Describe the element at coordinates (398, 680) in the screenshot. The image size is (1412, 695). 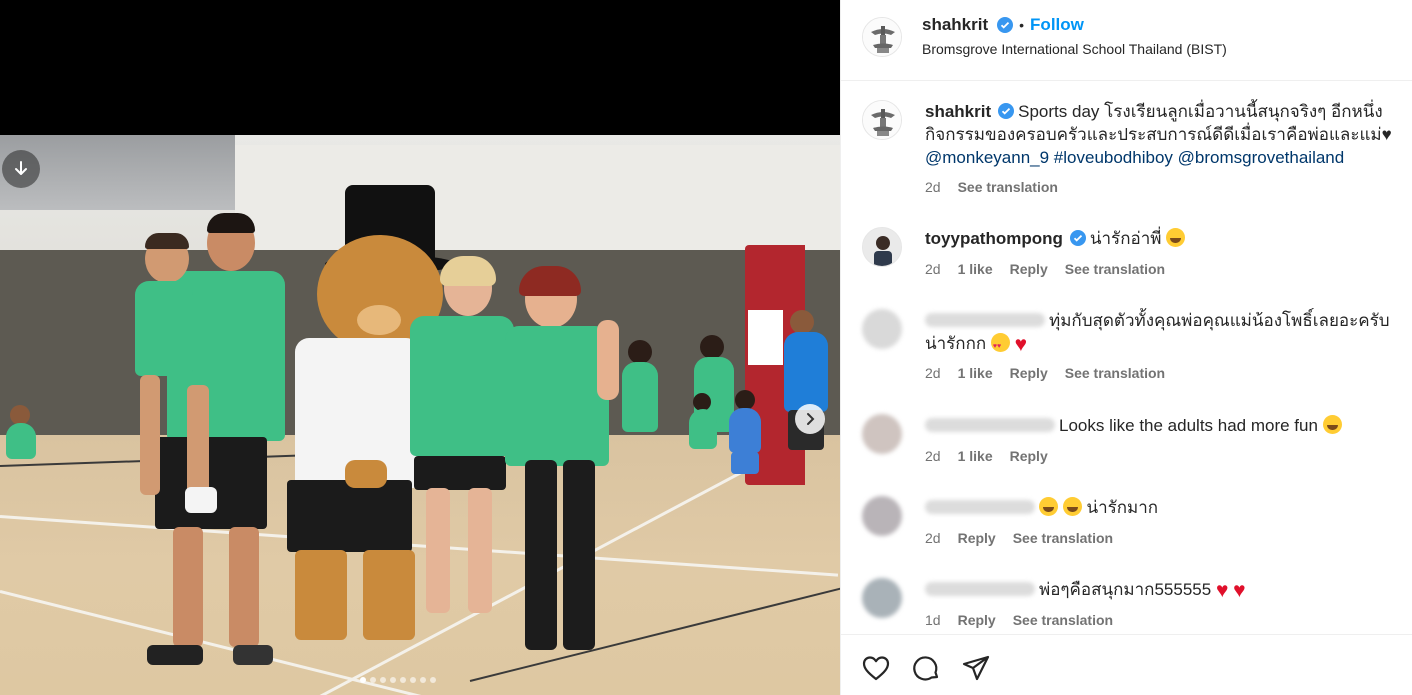
I see `carousel-dots` at that location.